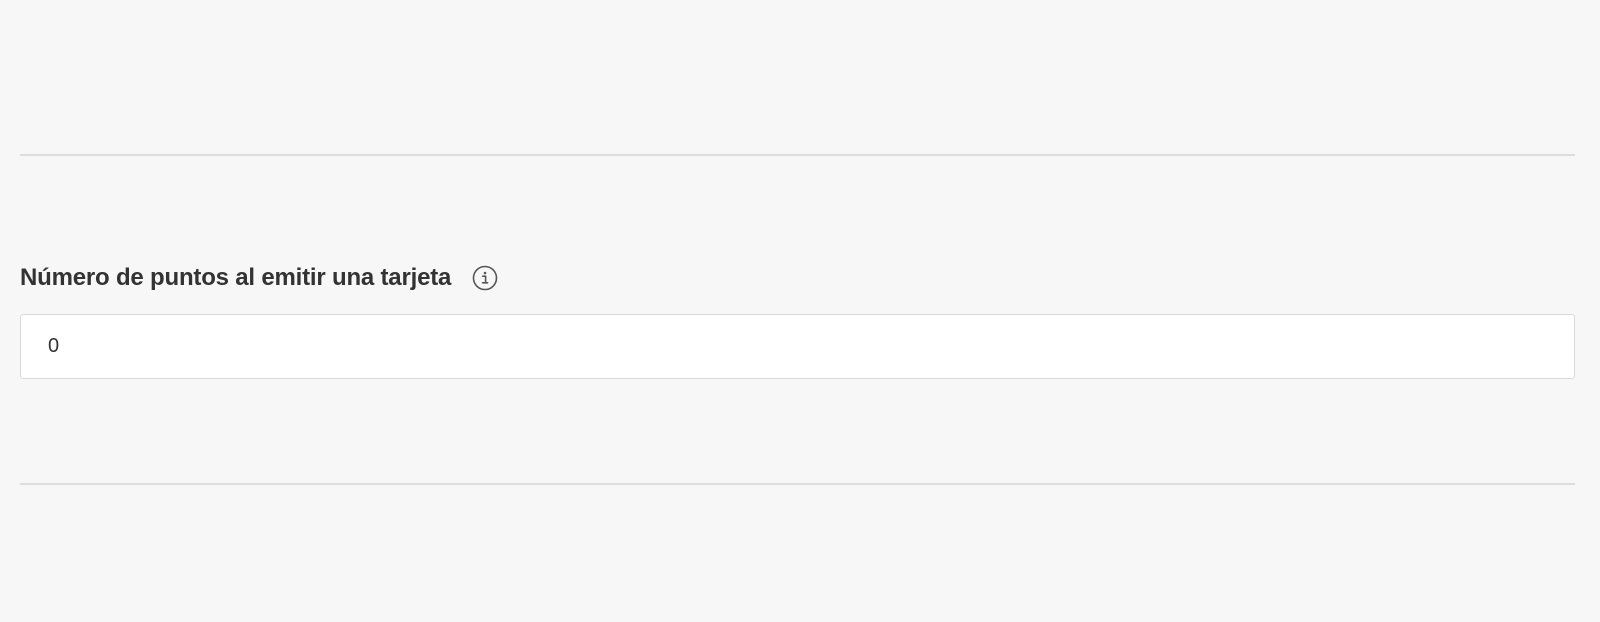 The width and height of the screenshot is (1600, 622). What do you see at coordinates (236, 277) in the screenshot?
I see `points-field-label: Número de puntos al emitir una tarjeta` at bounding box center [236, 277].